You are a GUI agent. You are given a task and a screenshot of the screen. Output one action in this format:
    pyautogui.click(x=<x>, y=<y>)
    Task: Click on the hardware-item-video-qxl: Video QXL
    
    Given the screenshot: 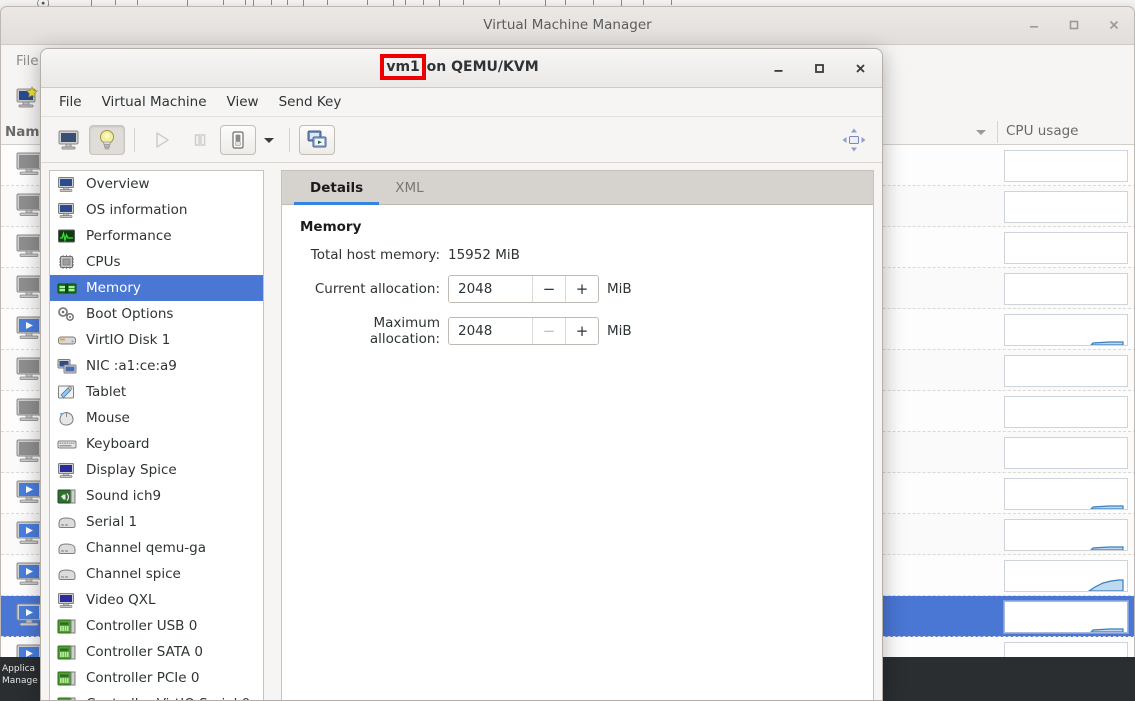 What is the action you would take?
    pyautogui.click(x=156, y=600)
    